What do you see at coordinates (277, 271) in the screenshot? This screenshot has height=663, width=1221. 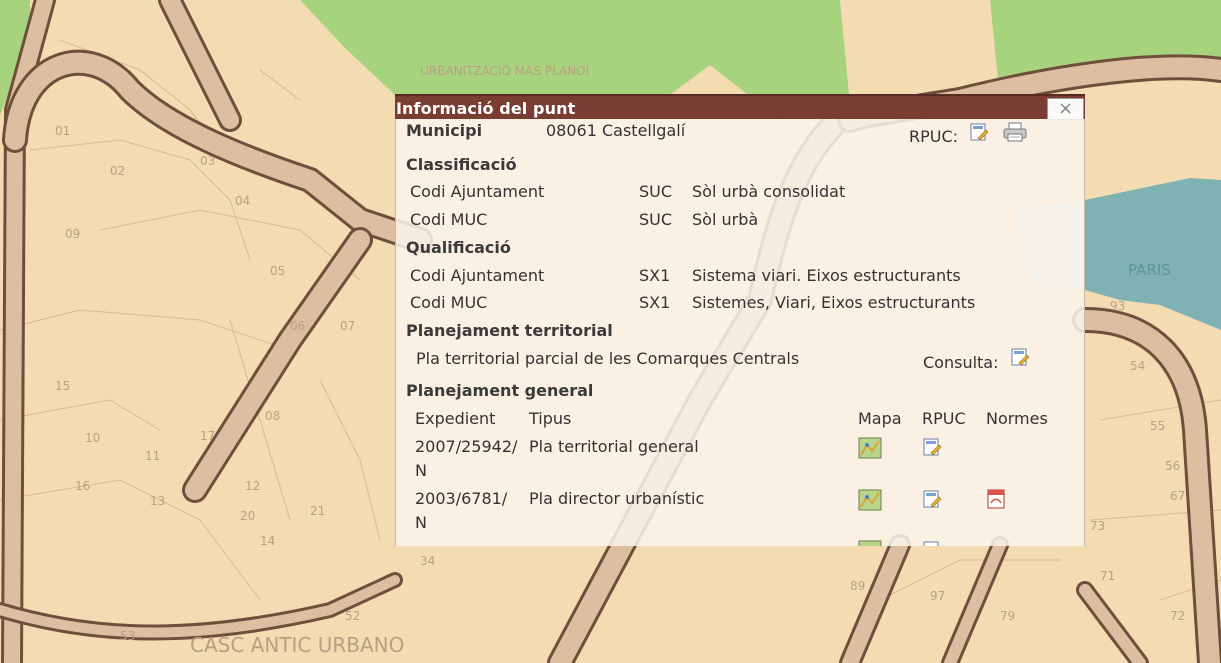 I see `parcel-number: 05` at bounding box center [277, 271].